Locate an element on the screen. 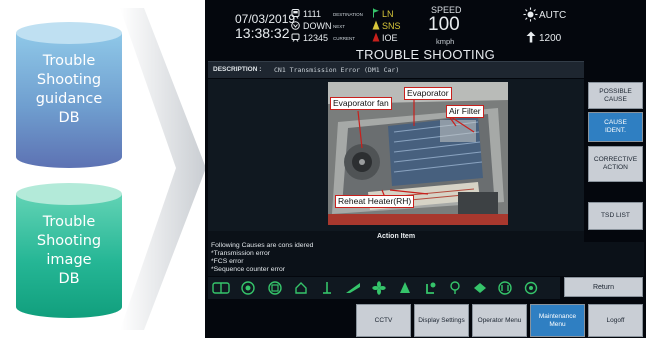 The image size is (646, 338). page-title: TROUBLE SHOOTING is located at coordinates (425, 54).